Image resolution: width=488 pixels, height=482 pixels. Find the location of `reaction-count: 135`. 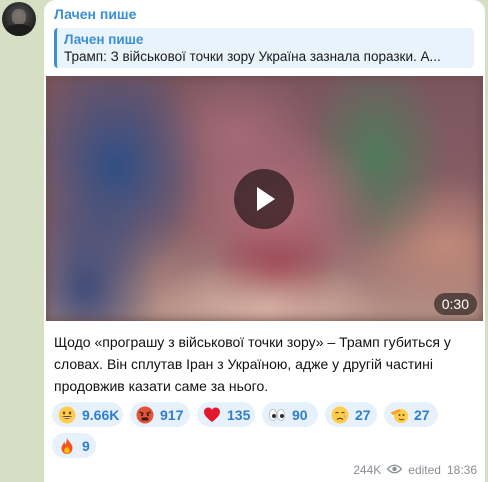

reaction-count: 135 is located at coordinates (239, 414).